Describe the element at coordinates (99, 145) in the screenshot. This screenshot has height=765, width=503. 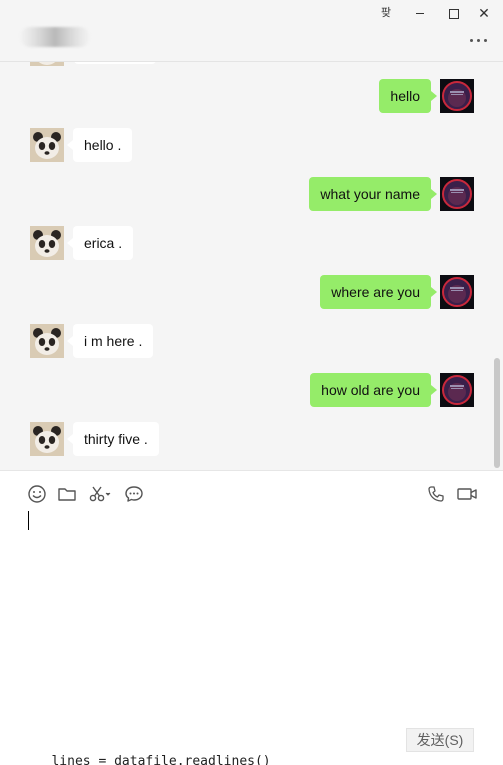
I see `received-message-bubble: hello .` at that location.